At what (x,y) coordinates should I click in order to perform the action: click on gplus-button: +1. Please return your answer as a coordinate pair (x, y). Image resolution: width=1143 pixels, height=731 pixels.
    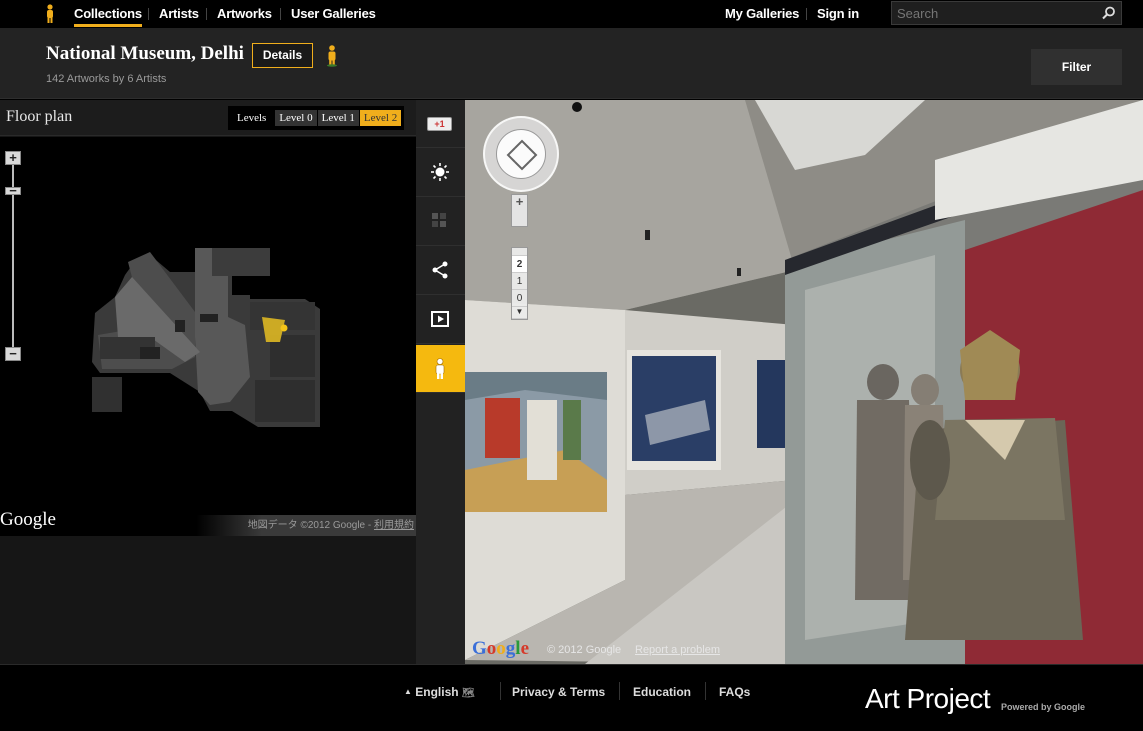
    Looking at the image, I should click on (440, 124).